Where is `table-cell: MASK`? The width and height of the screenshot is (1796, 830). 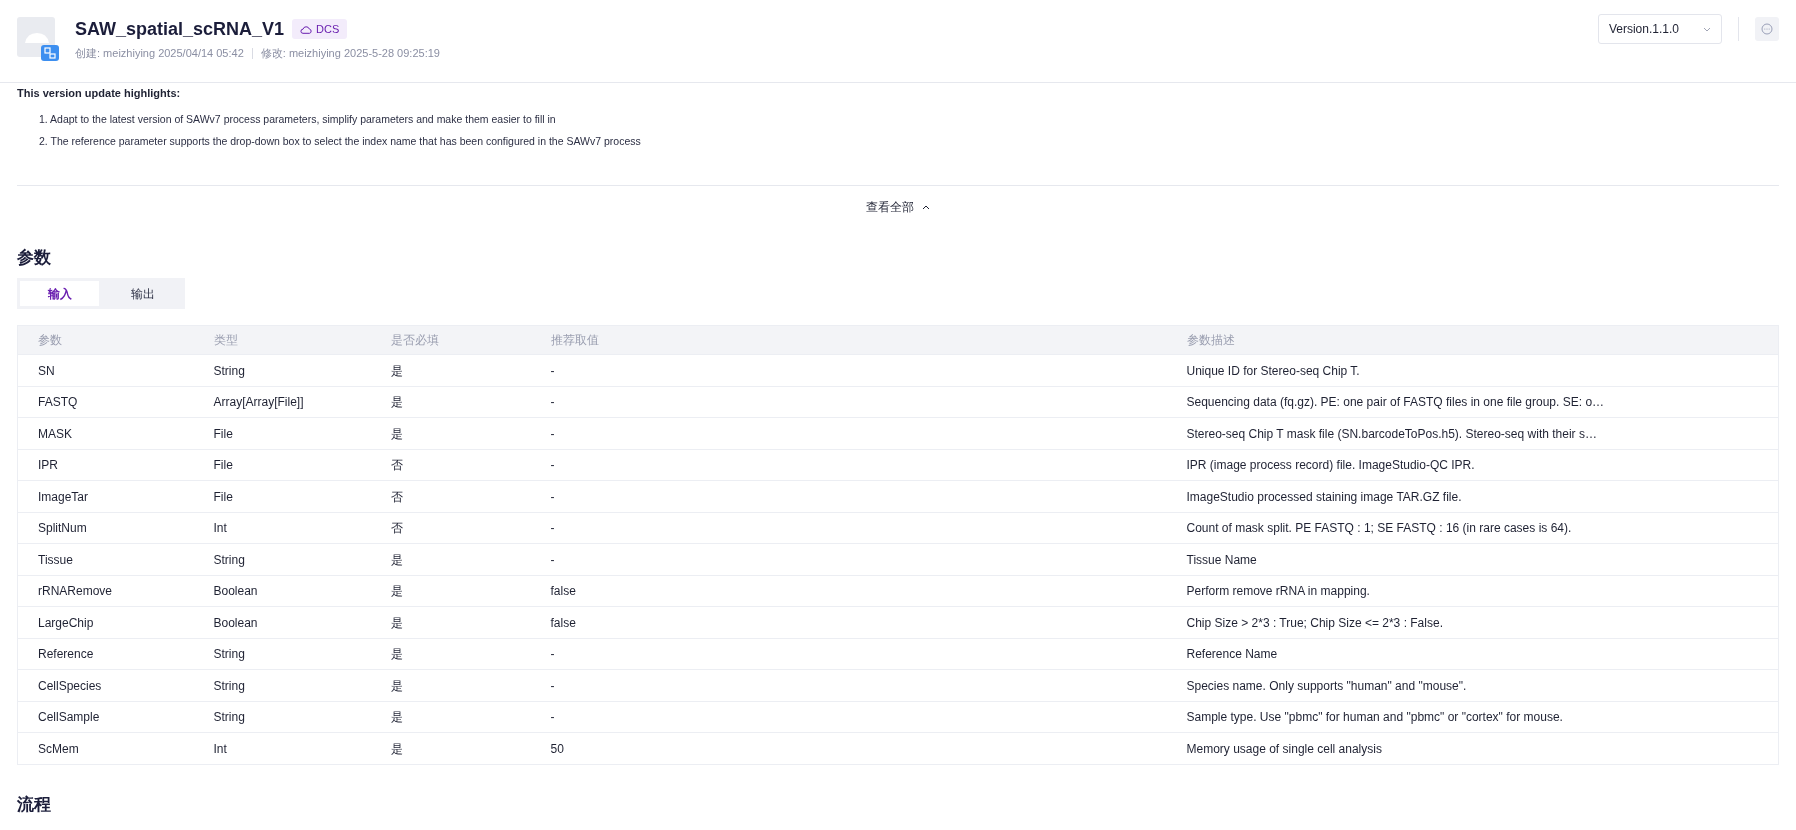 table-cell: MASK is located at coordinates (105, 433).